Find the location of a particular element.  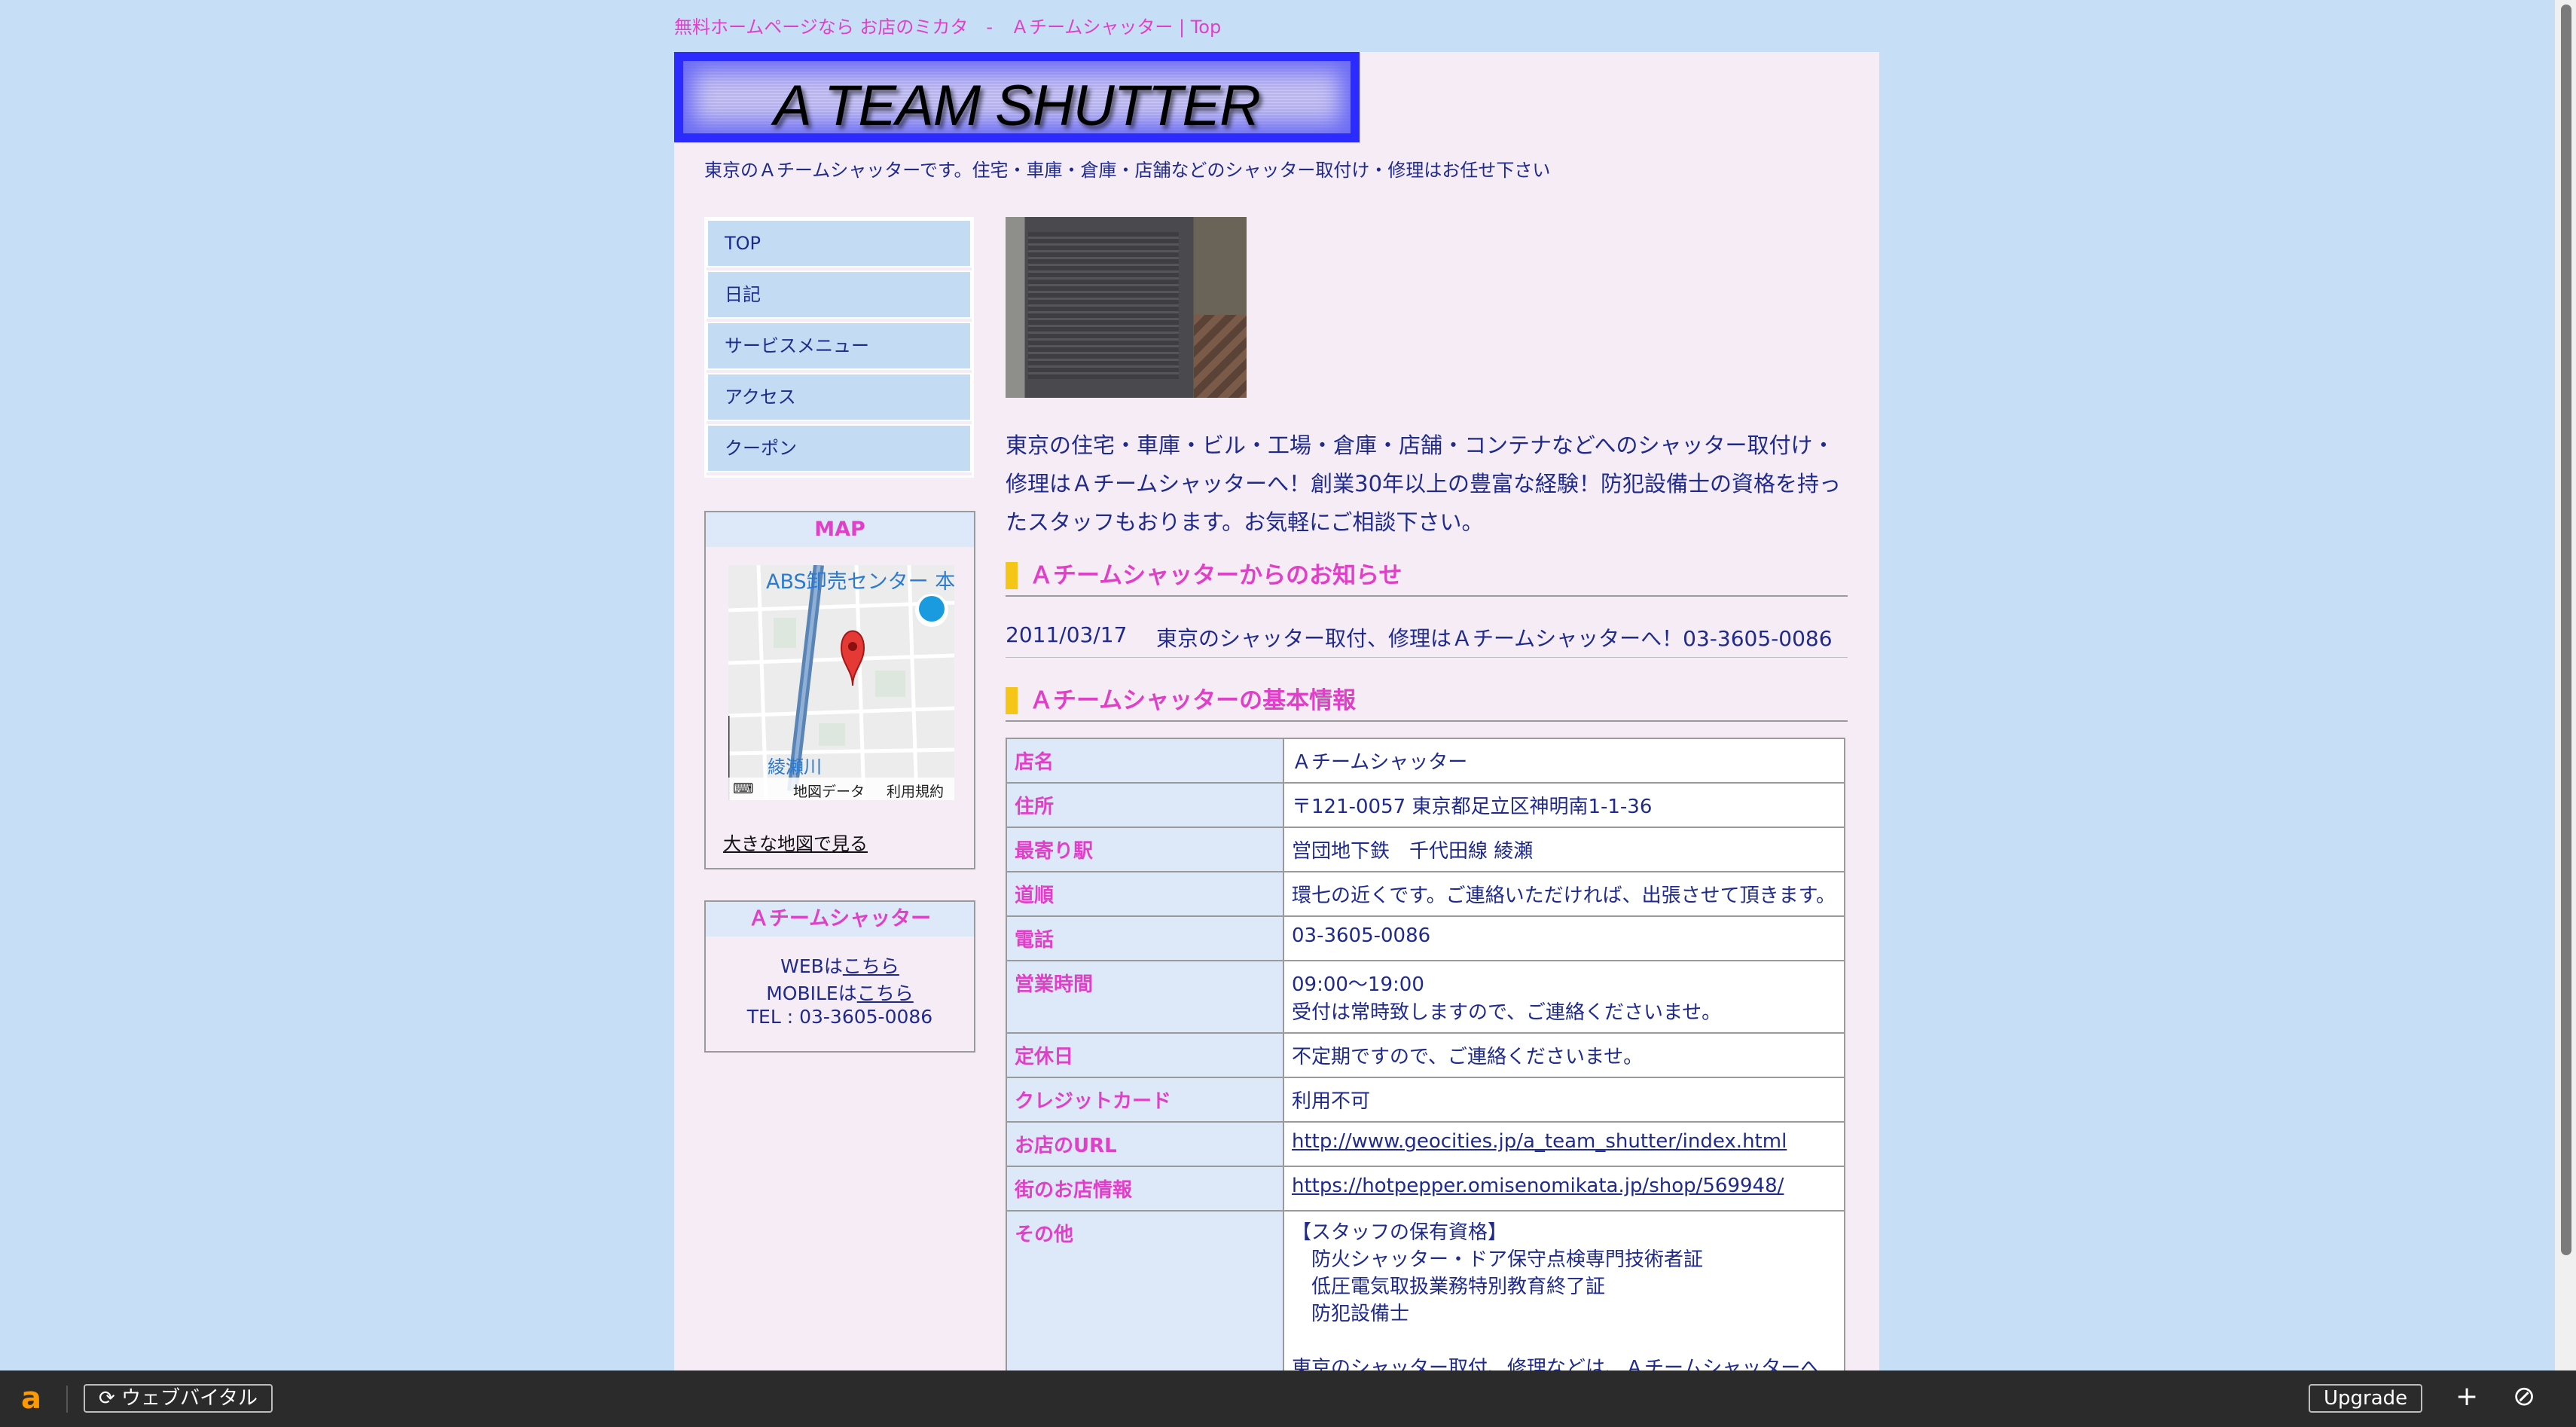

row-key: 店名 is located at coordinates (1145, 761).